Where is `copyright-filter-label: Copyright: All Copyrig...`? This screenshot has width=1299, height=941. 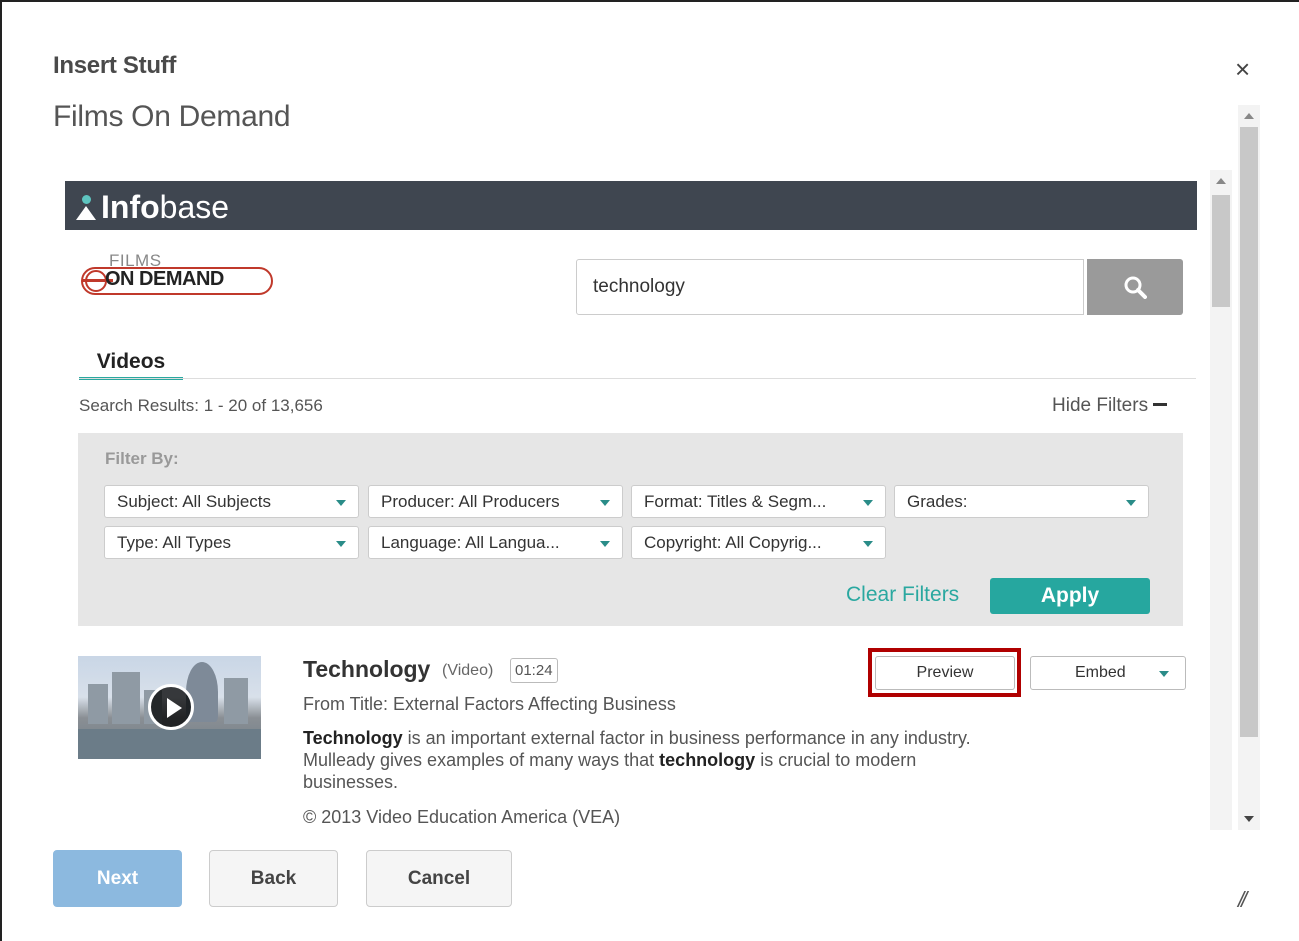
copyright-filter-label: Copyright: All Copyrig... is located at coordinates (733, 542).